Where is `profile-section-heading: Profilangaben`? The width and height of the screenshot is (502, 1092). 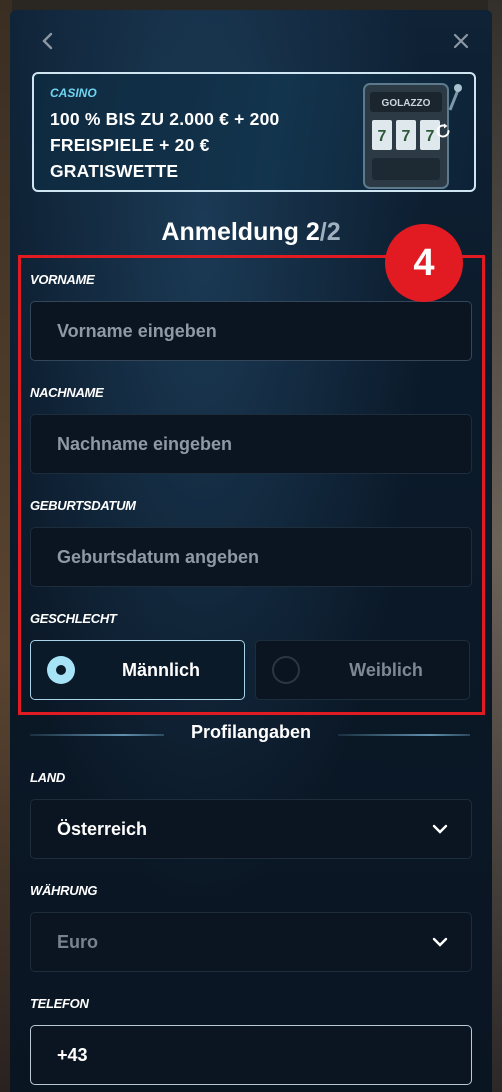 profile-section-heading: Profilangaben is located at coordinates (250, 732).